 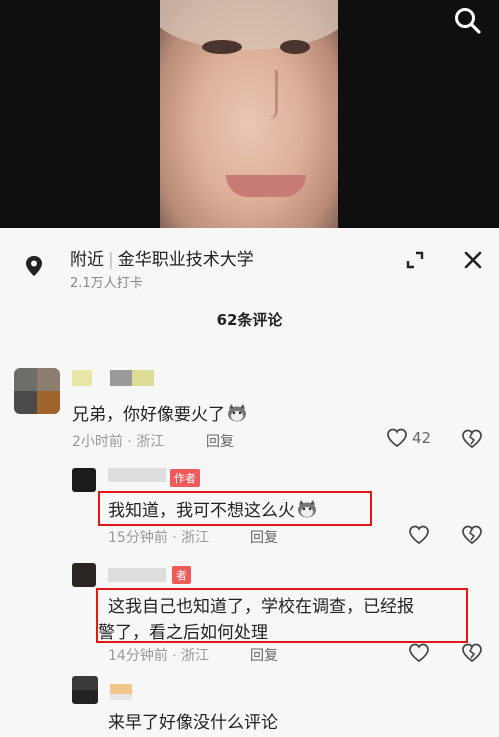 I want to click on expand-icon, so click(x=415, y=260).